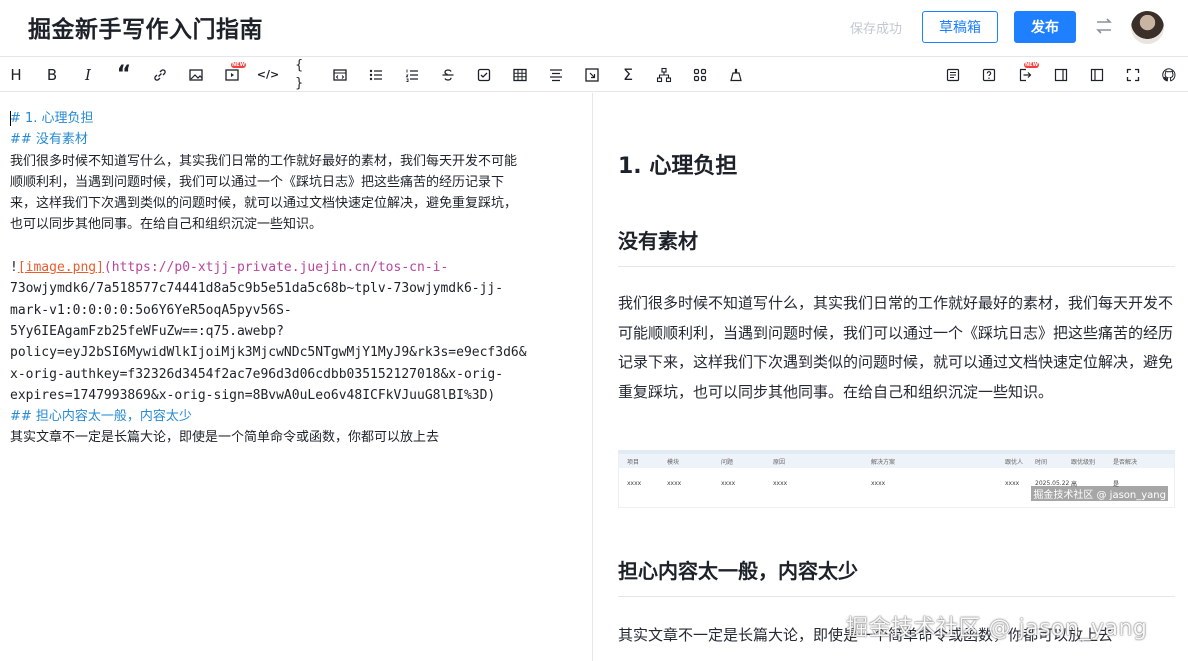 The width and height of the screenshot is (1188, 661). What do you see at coordinates (556, 75) in the screenshot?
I see `align-center-icon` at bounding box center [556, 75].